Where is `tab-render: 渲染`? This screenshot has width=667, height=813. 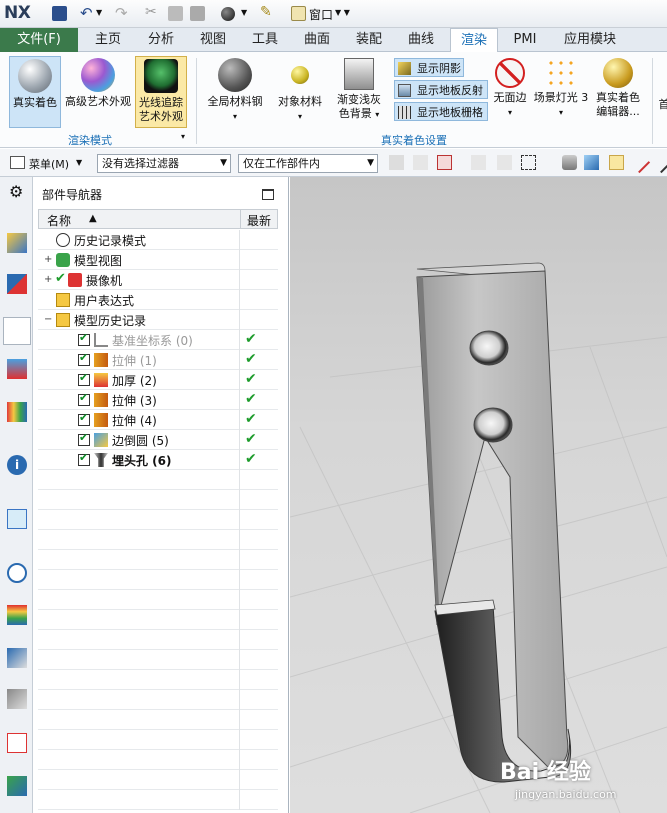 tab-render: 渲染 is located at coordinates (474, 40).